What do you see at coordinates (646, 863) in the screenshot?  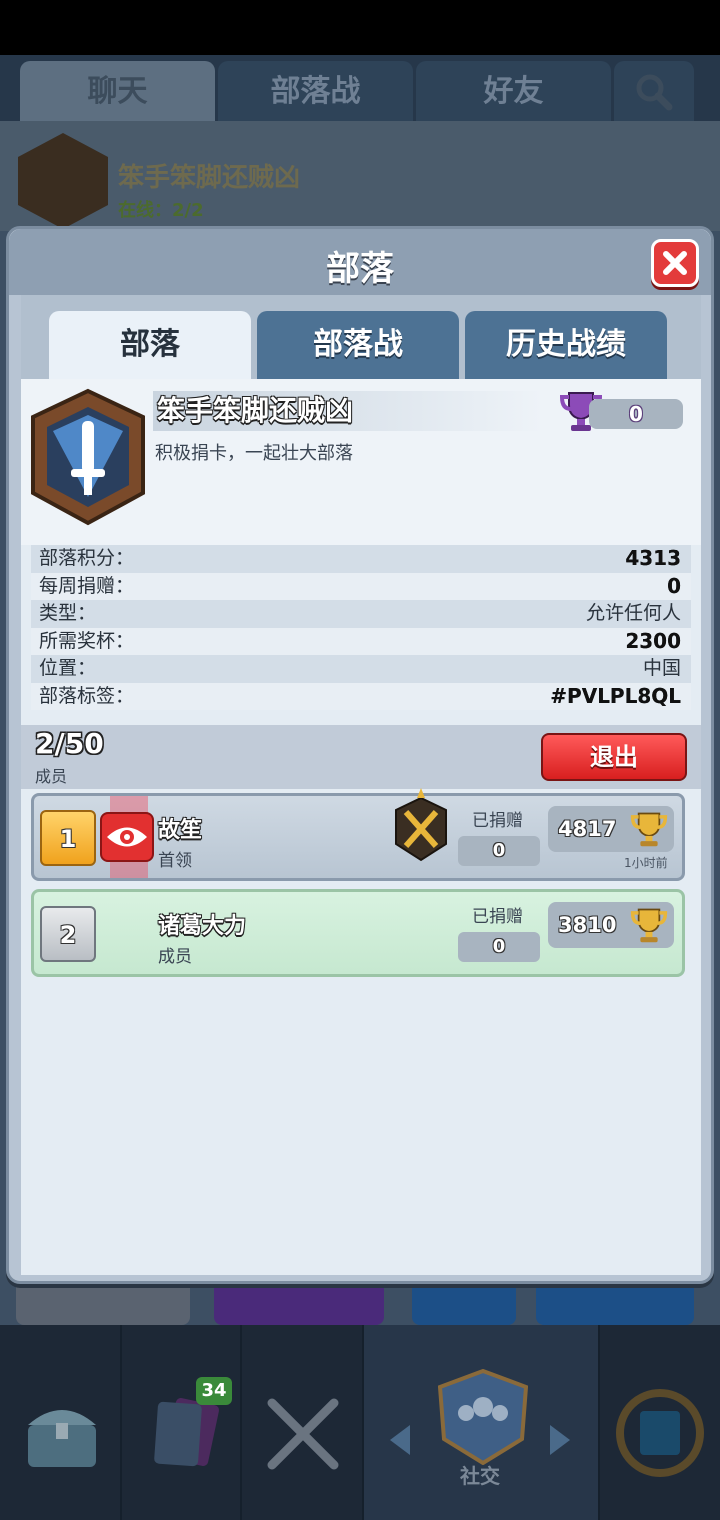 I see `last-seen: 1小时前` at bounding box center [646, 863].